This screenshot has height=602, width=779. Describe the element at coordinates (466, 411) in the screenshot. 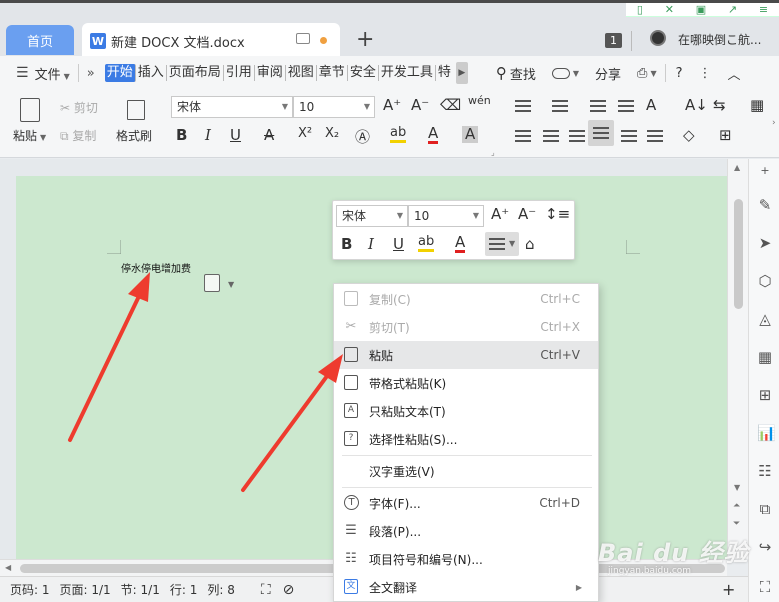

I see `menu-item-paste-text-only: A 只粘贴文本(T)` at that location.